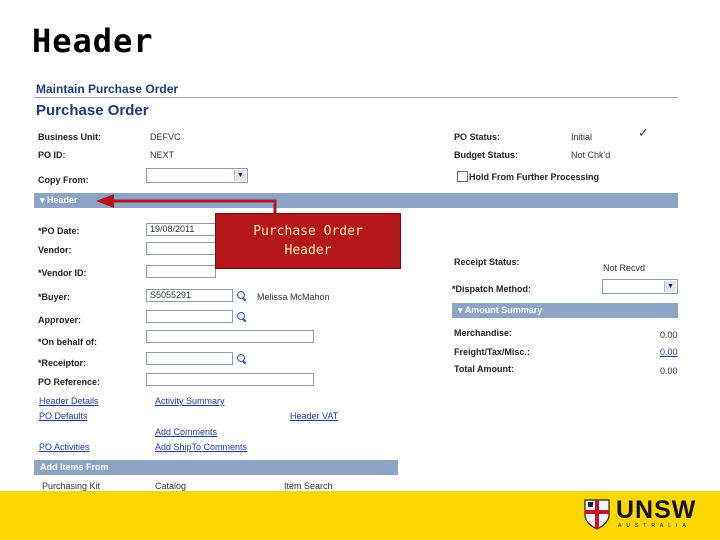 This screenshot has height=540, width=720. I want to click on unsw-subtext: AUSTRALIA, so click(654, 526).